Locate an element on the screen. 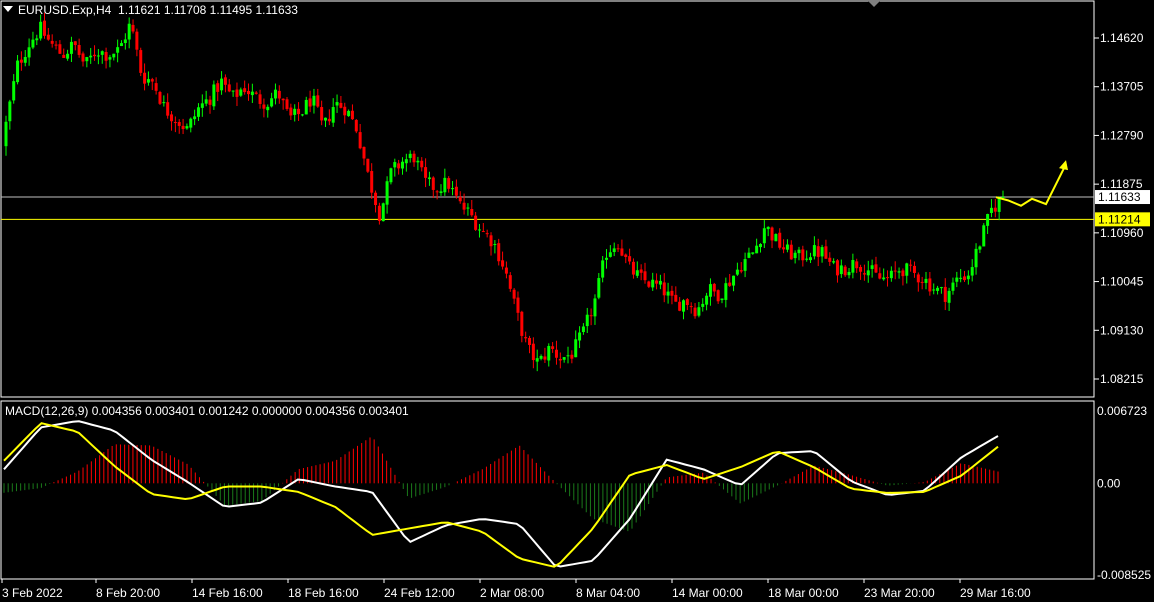 This screenshot has width=1154, height=602. time-tick-label: 8 Feb 20:00 is located at coordinates (128, 593).